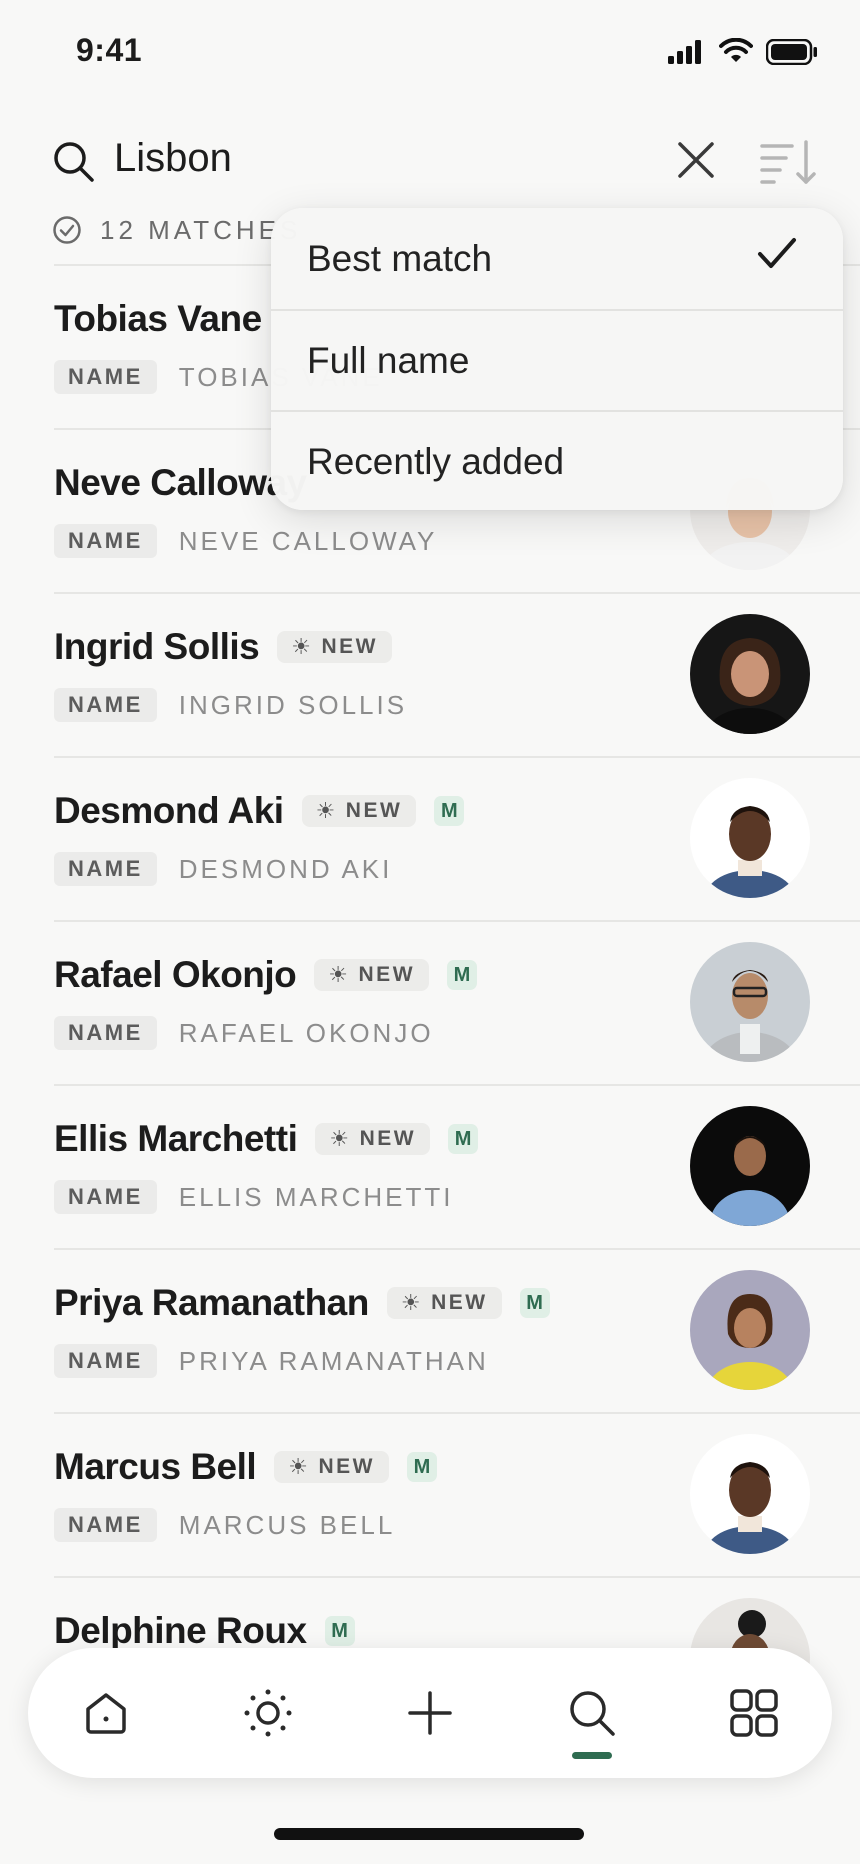  I want to click on tab-add, so click(430, 1713).